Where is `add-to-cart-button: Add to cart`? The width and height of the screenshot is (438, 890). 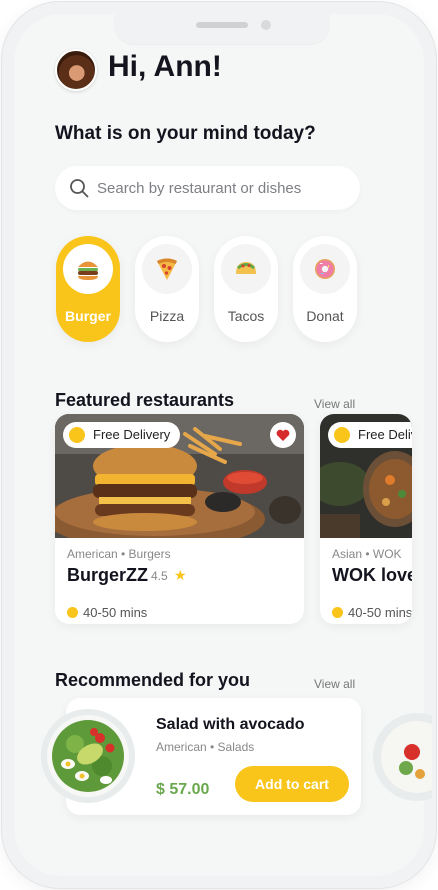
add-to-cart-button: Add to cart is located at coordinates (292, 784).